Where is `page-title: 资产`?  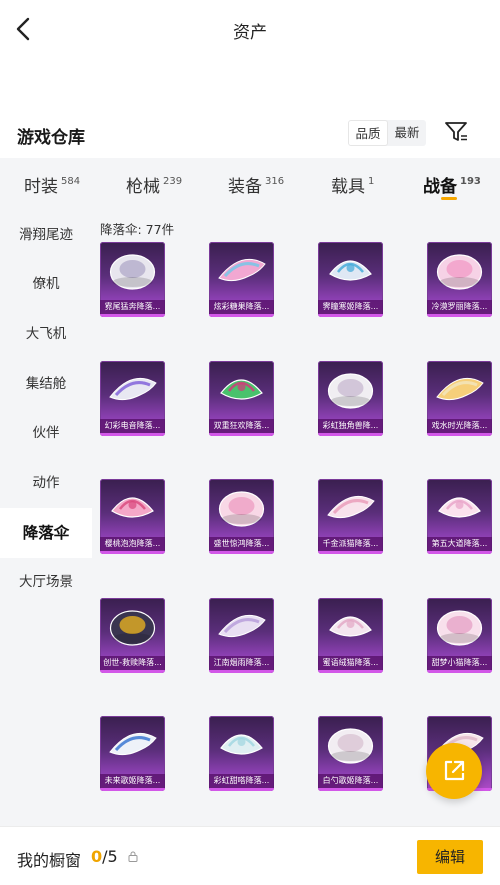 page-title: 资产 is located at coordinates (250, 33).